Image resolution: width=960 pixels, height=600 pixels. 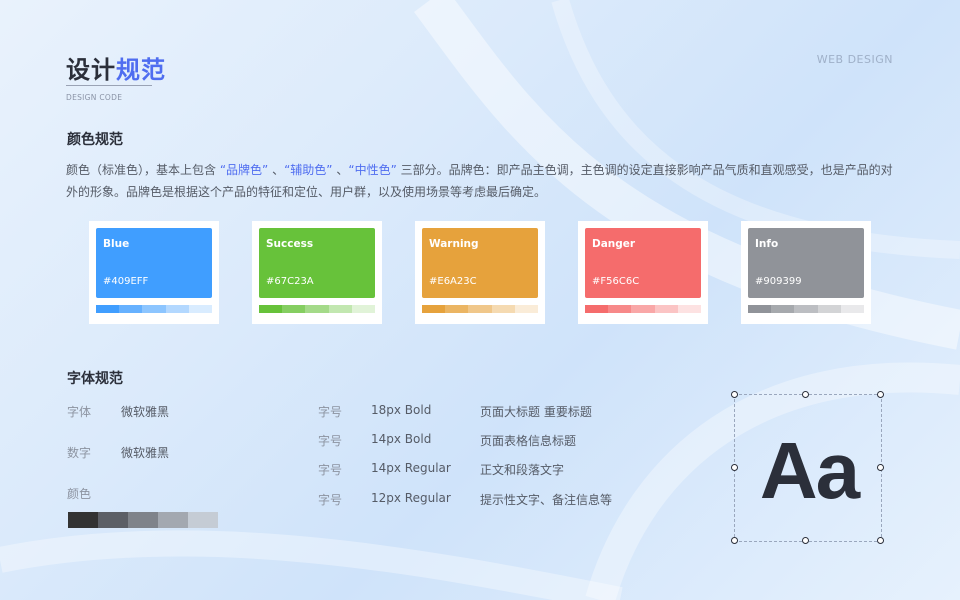 I want to click on color-name: Info, so click(x=767, y=244).